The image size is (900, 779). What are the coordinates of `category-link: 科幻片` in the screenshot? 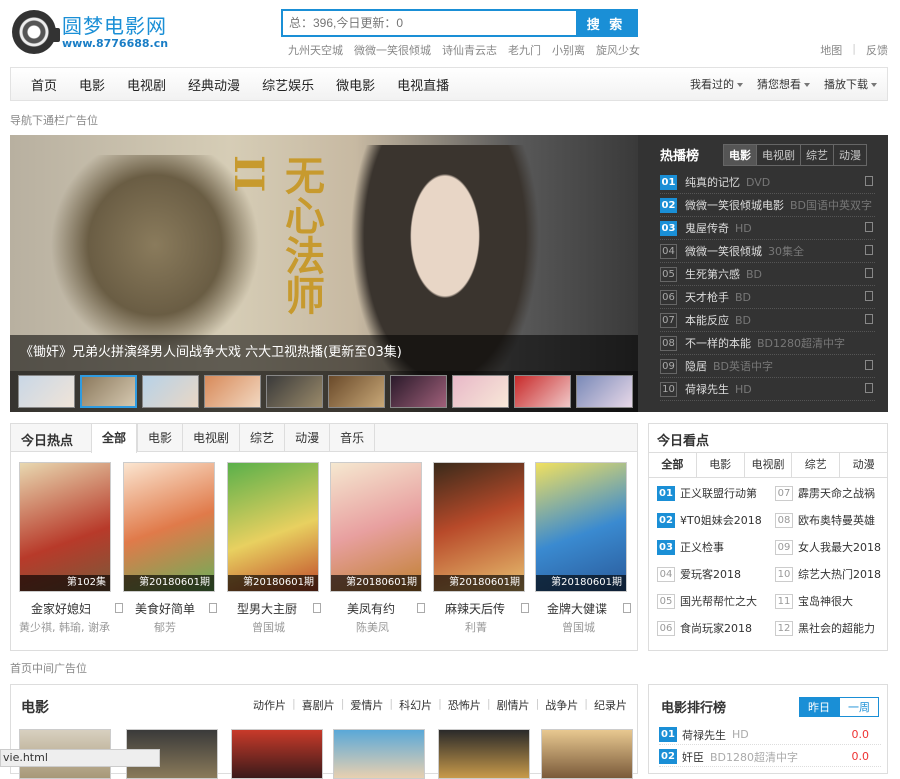 It's located at (415, 705).